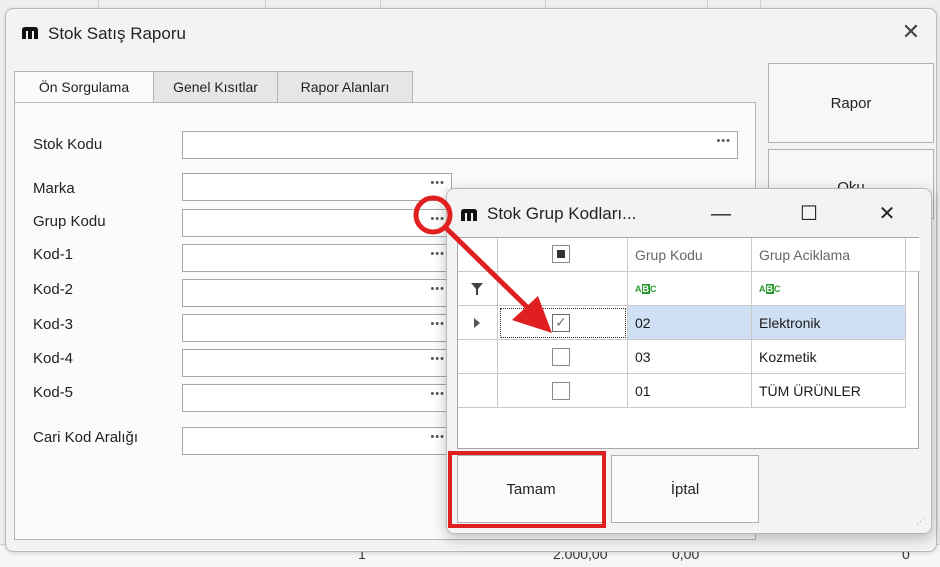 Image resolution: width=940 pixels, height=567 pixels. Describe the element at coordinates (53, 324) in the screenshot. I see `kod-3-label: Kod-3` at that location.